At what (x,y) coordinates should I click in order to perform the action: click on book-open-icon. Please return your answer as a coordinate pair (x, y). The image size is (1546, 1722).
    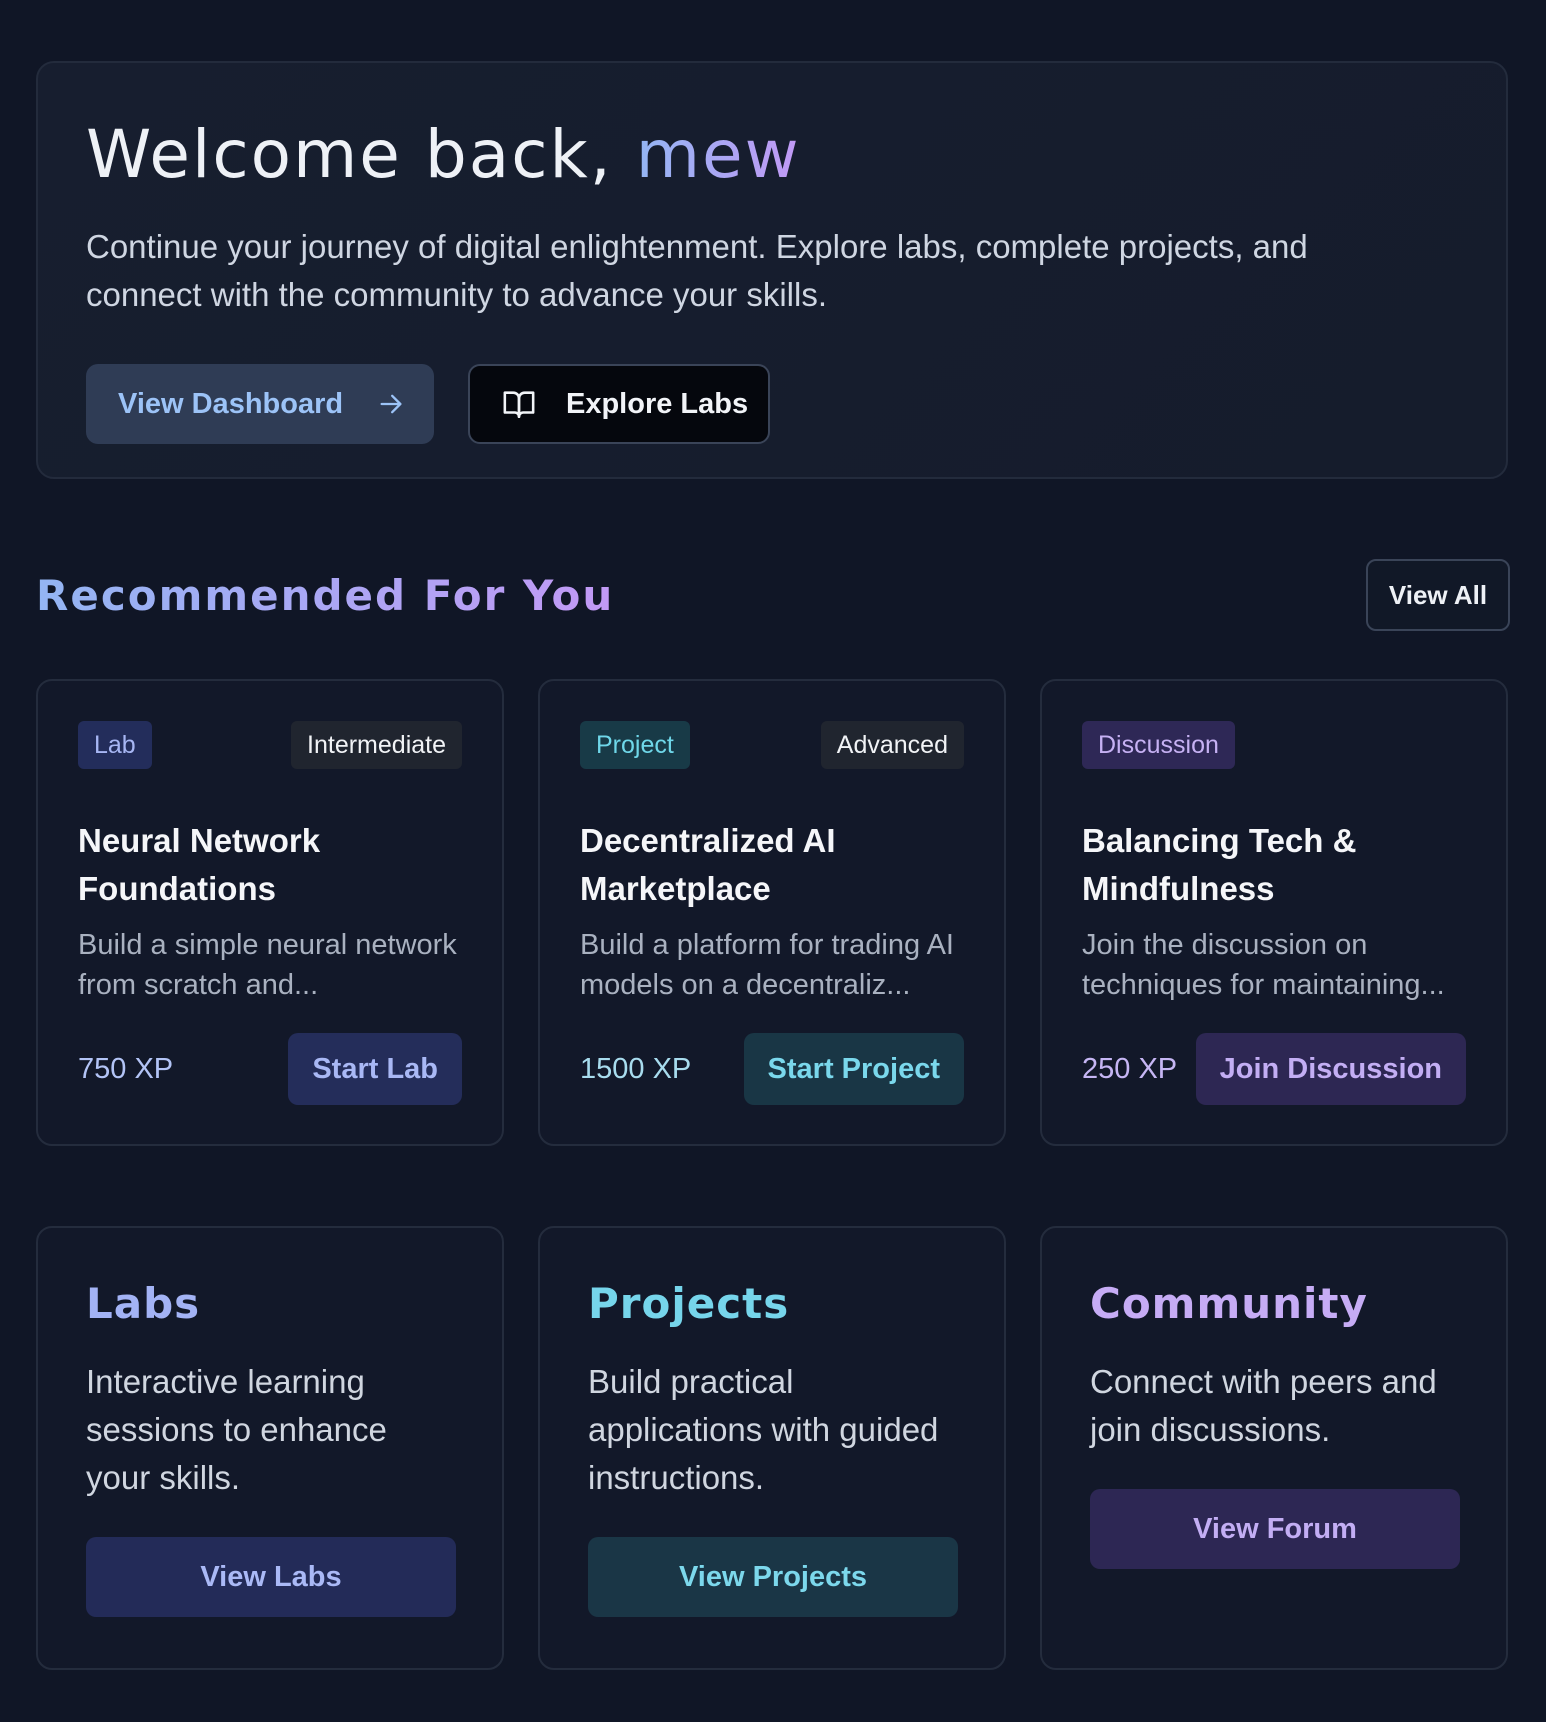
    Looking at the image, I should click on (519, 404).